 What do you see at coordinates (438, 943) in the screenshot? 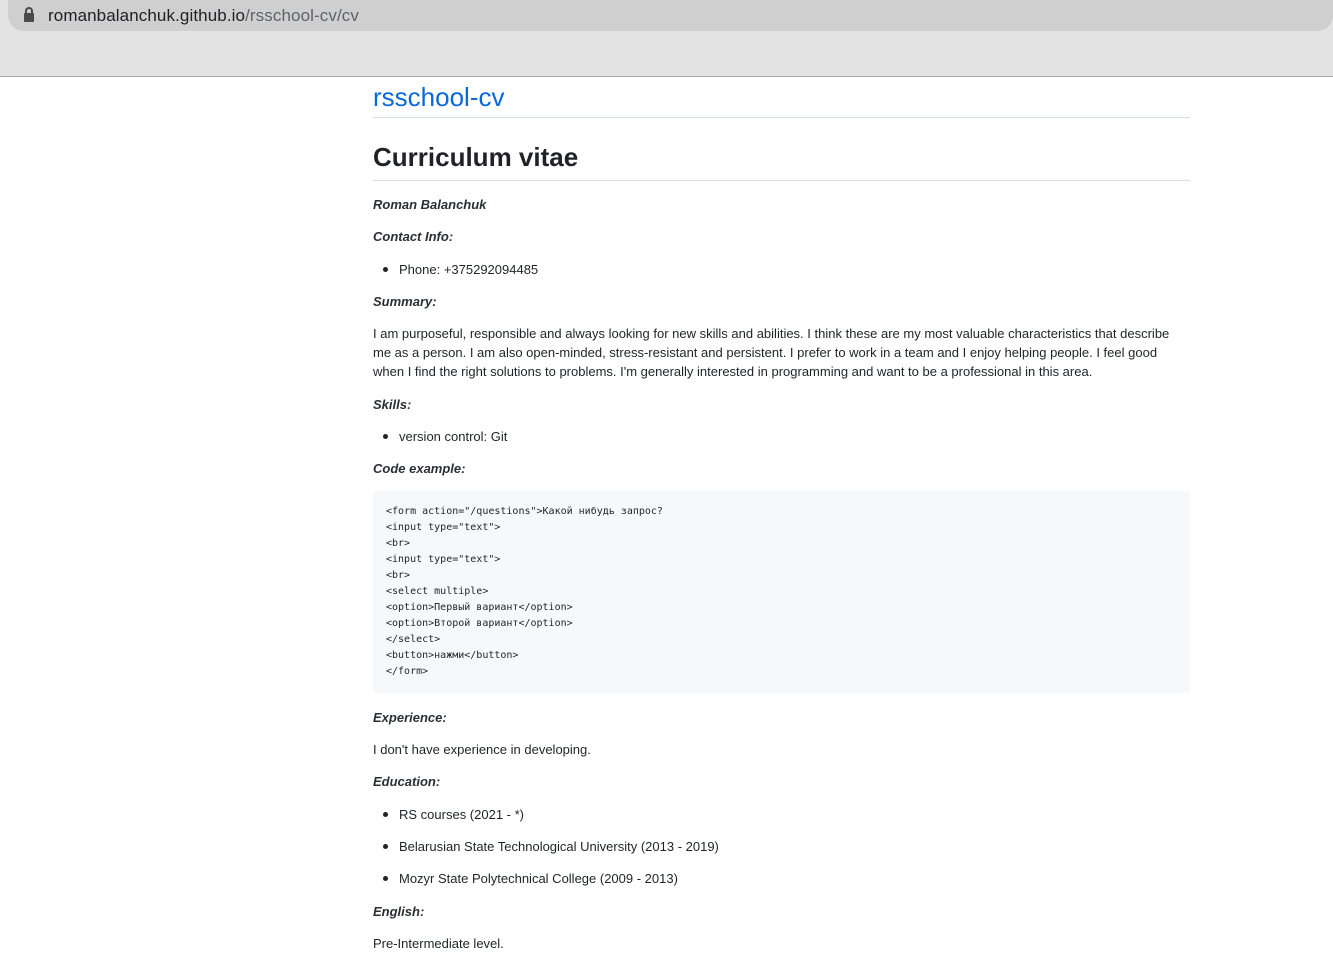
I see `english-text: Pre-Intermediate level.` at bounding box center [438, 943].